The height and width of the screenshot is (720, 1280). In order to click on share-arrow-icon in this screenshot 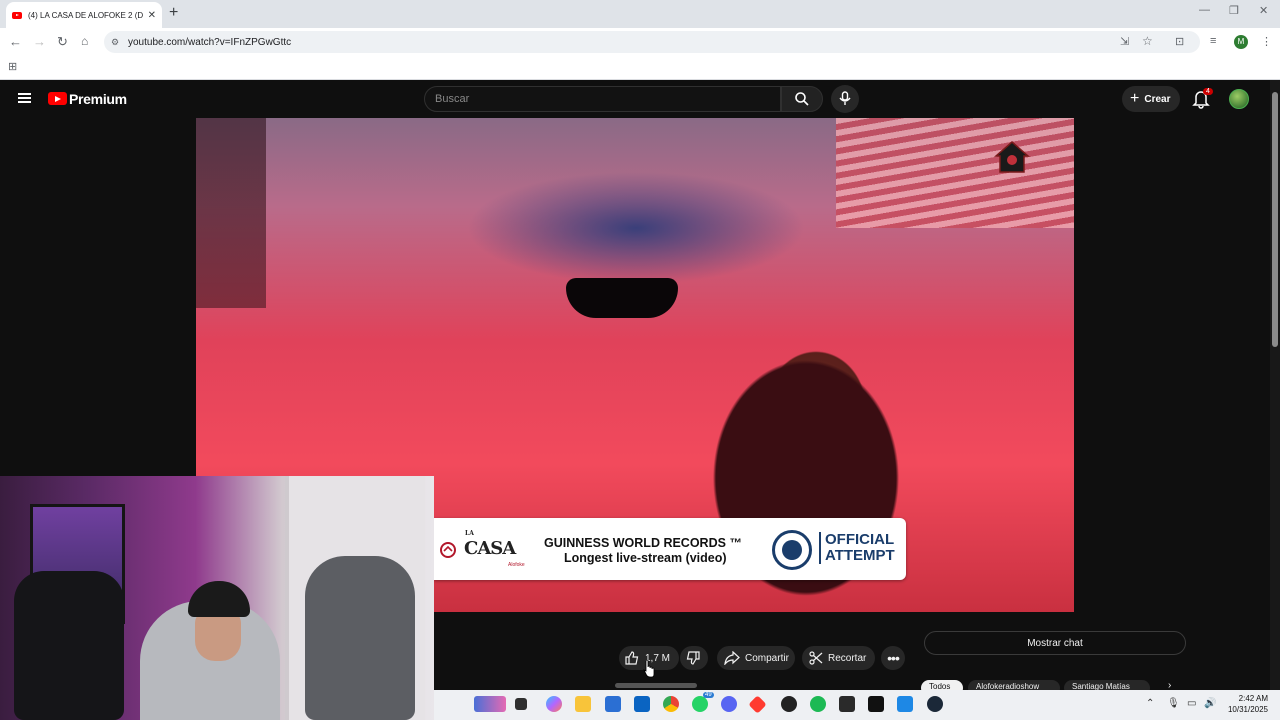, I will do `click(732, 658)`.